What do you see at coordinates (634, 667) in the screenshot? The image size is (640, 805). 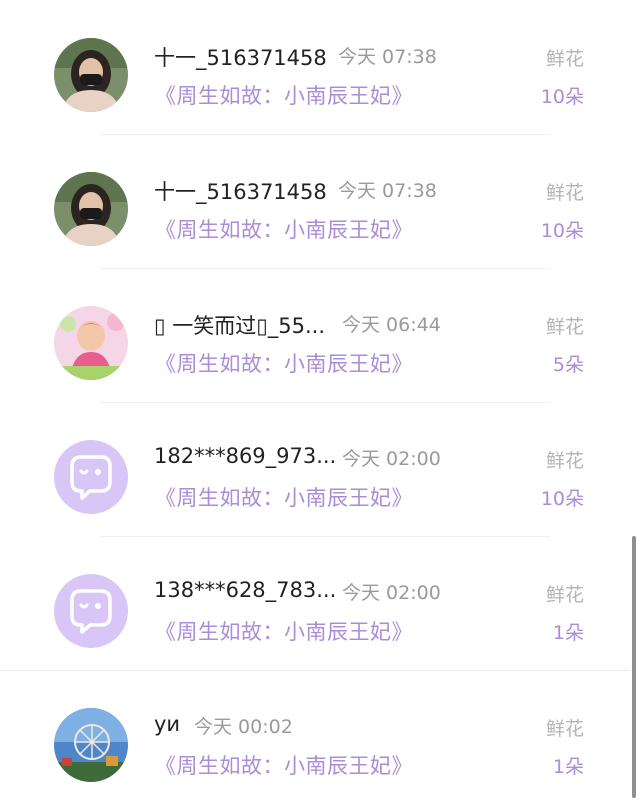 I see `scrollbar` at bounding box center [634, 667].